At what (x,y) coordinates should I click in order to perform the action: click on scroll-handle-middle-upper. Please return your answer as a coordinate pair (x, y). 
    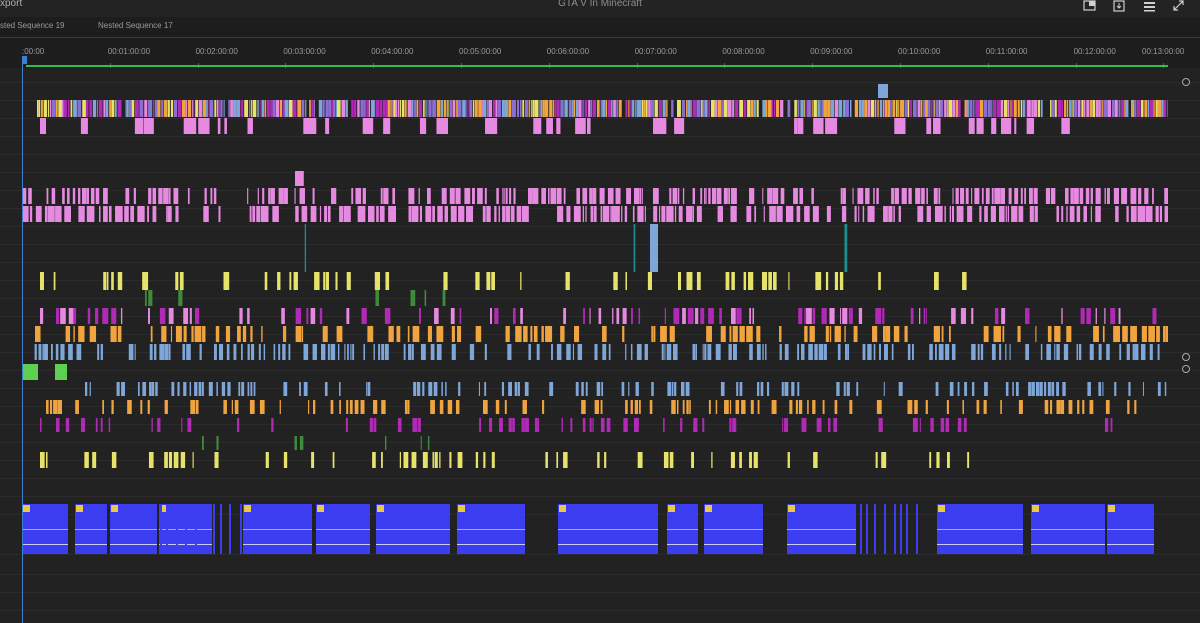
    Looking at the image, I should click on (1186, 357).